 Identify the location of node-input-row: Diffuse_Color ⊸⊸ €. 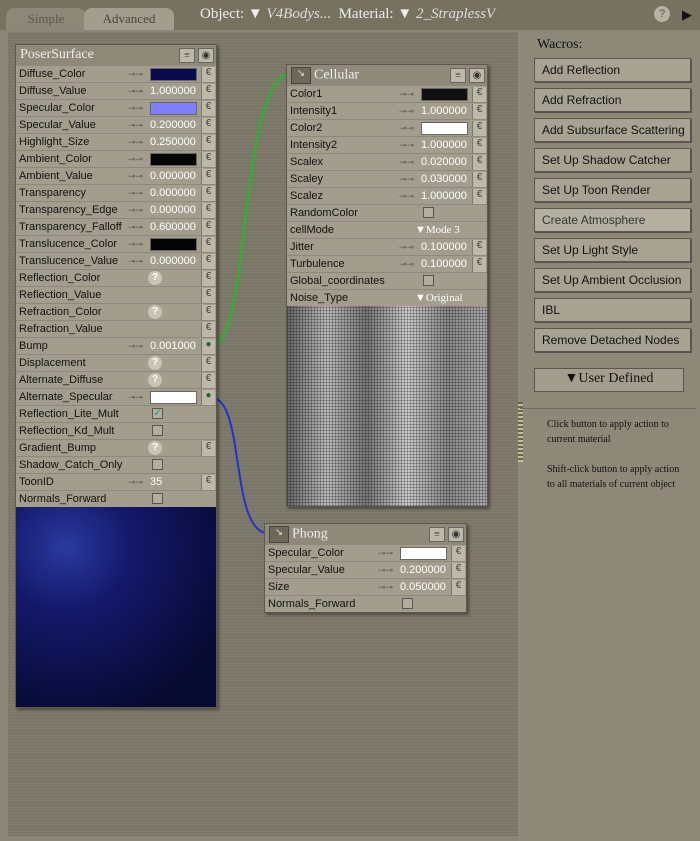
(116, 73).